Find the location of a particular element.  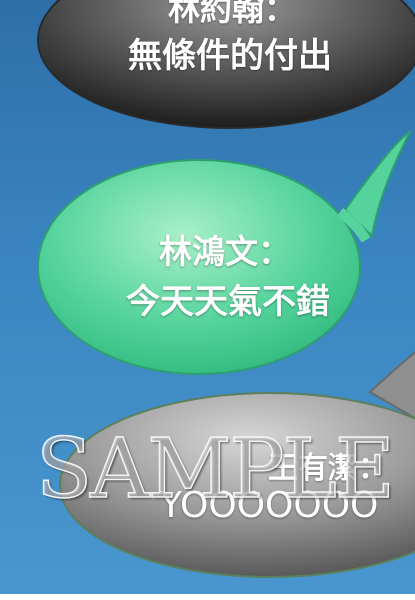

page-bottom-edge is located at coordinates (207, 597).